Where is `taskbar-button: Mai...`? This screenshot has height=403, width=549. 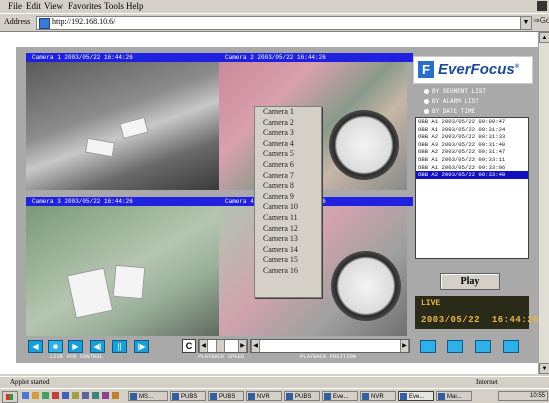
taskbar-button: Mai... is located at coordinates (454, 396).